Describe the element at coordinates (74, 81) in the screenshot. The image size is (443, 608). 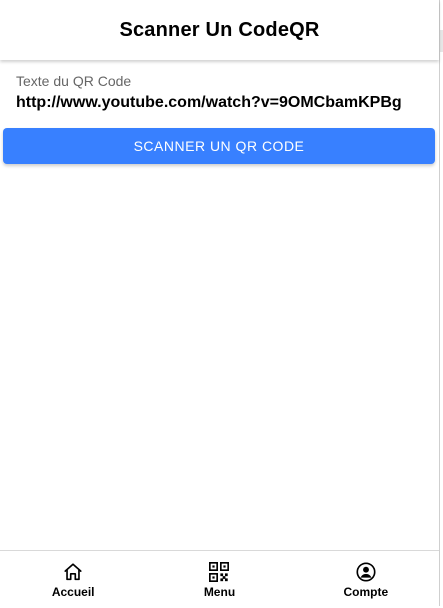
I see `qr-text-label: Texte du QR Code` at that location.